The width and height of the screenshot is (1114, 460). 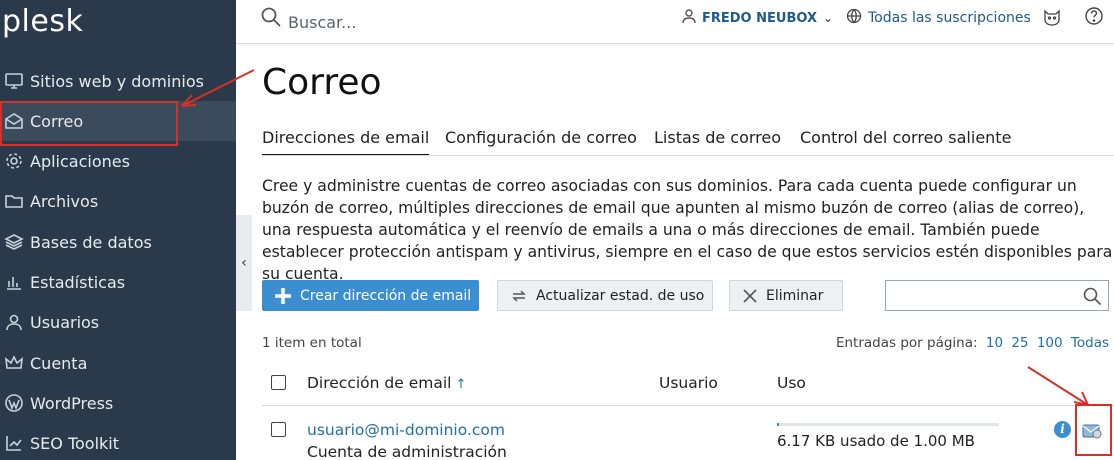 What do you see at coordinates (14, 121) in the screenshot?
I see `mail-icon` at bounding box center [14, 121].